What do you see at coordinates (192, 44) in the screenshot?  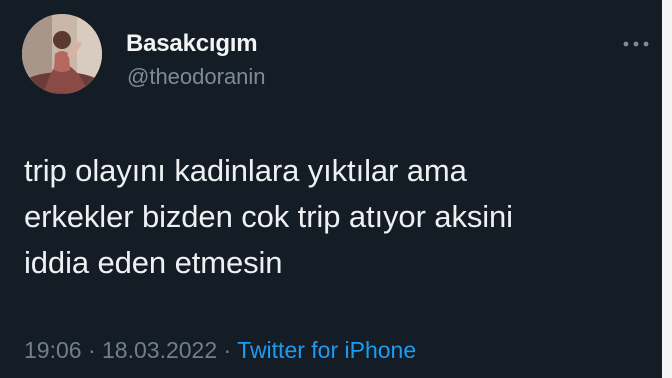 I see `display-name: Basakcıgım` at bounding box center [192, 44].